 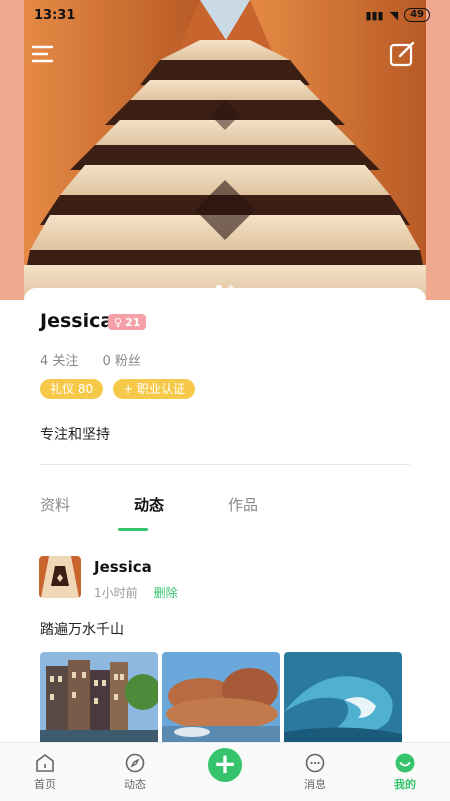 I want to click on home-icon, so click(x=45, y=763).